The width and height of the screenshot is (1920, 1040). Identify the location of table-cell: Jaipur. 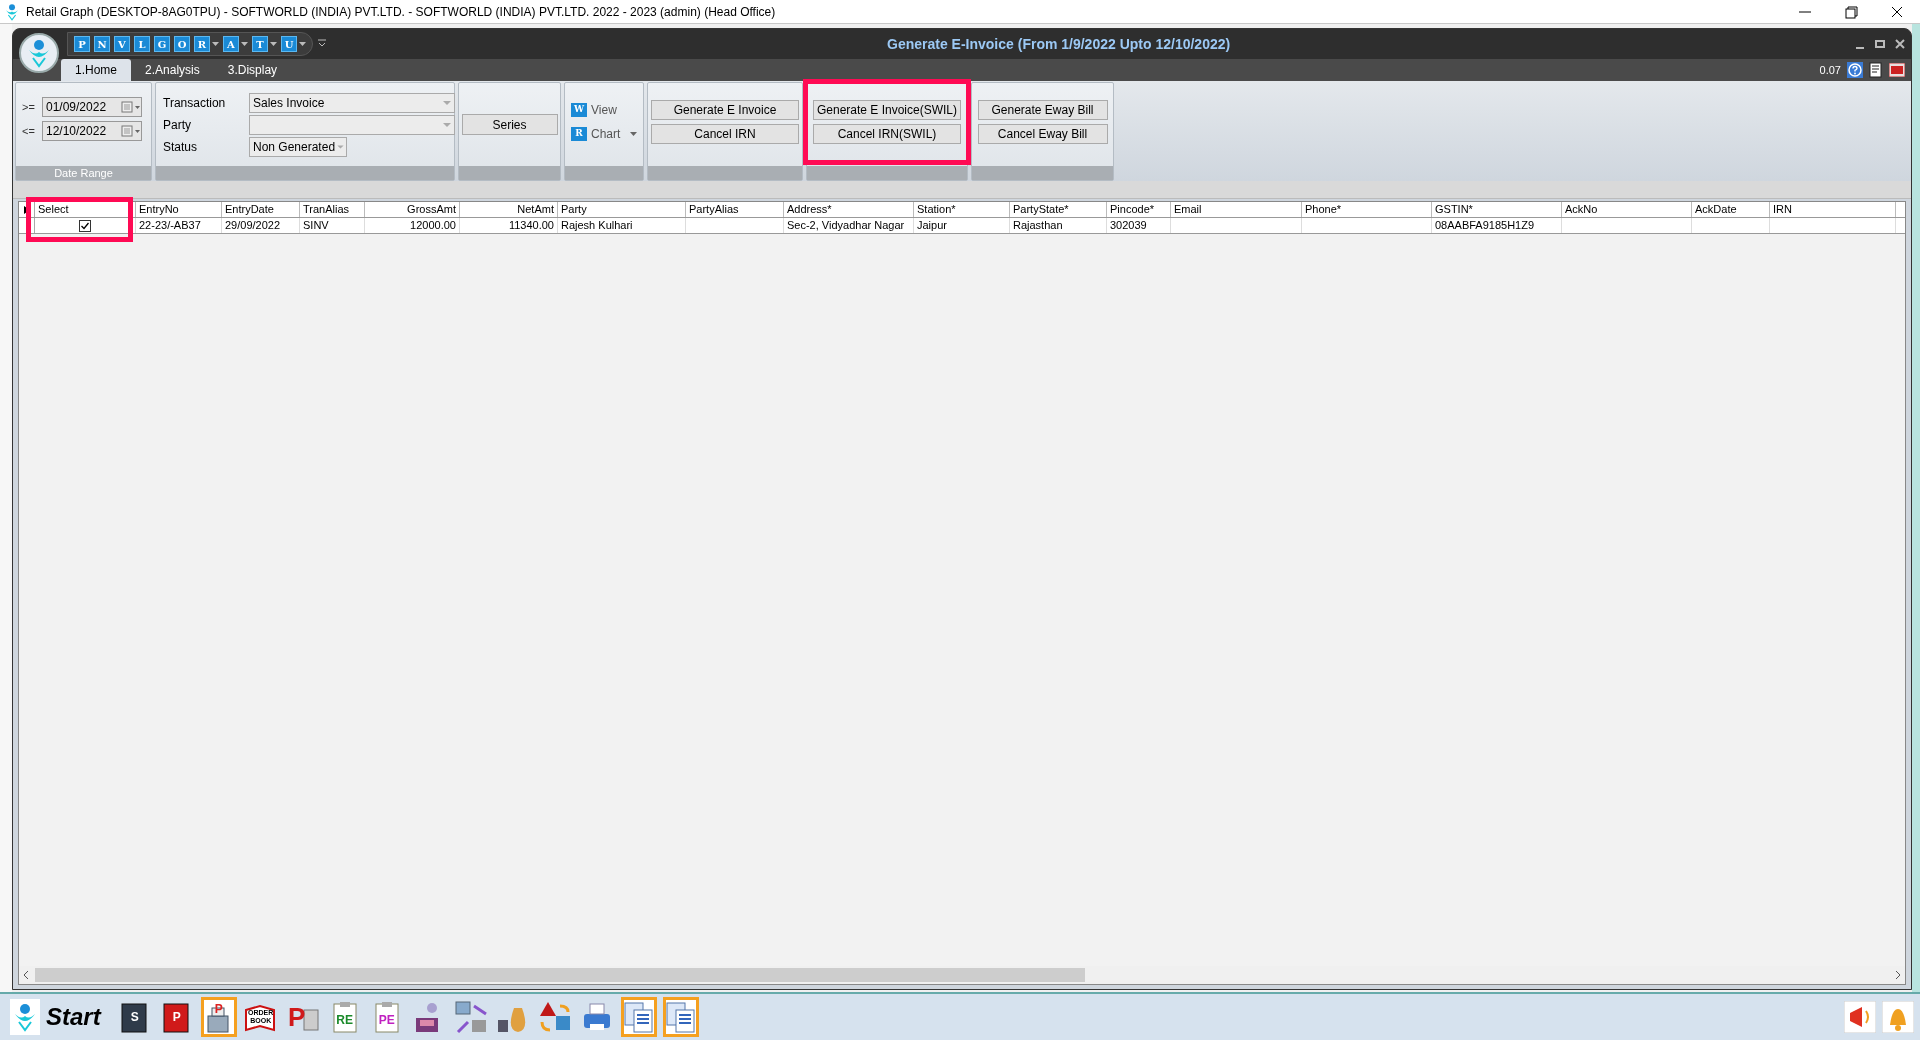
(962, 225).